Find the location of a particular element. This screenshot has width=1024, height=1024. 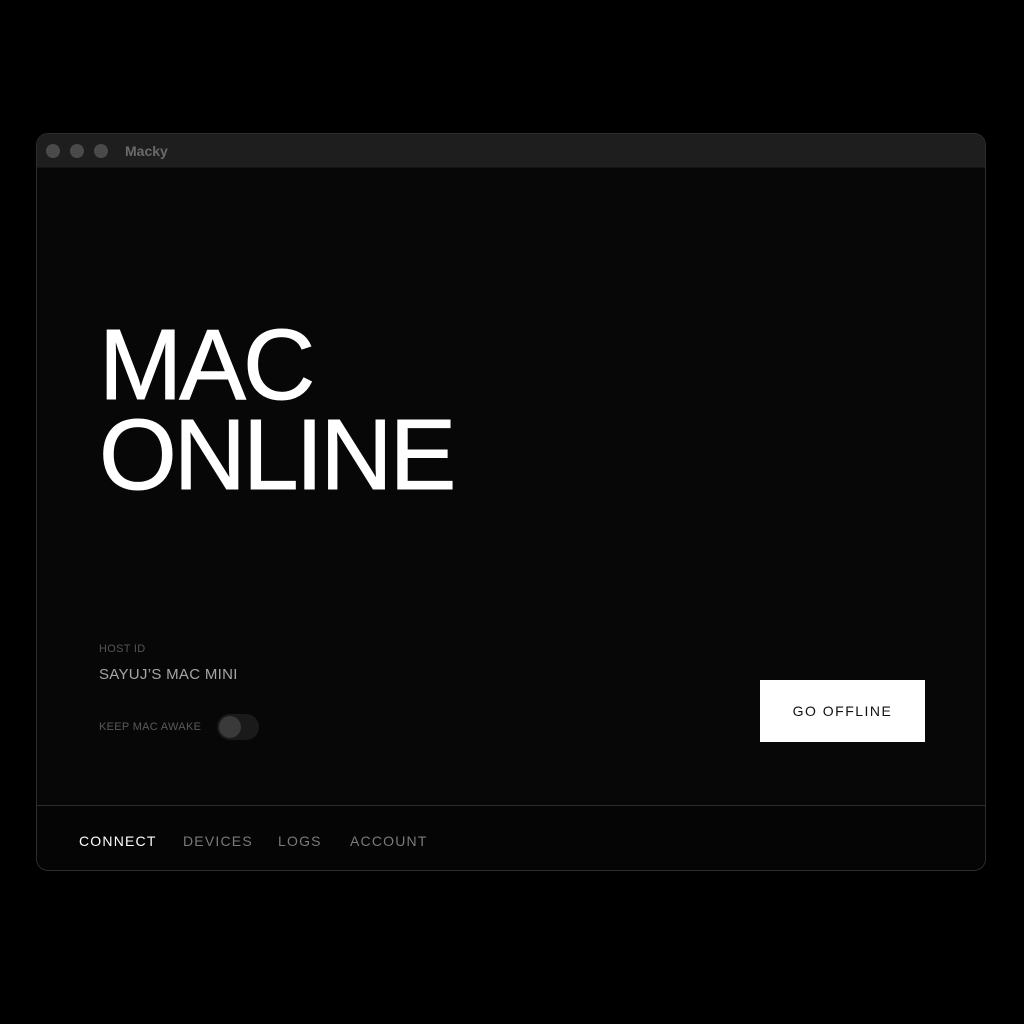

tab-logs: LOGS is located at coordinates (300, 841).